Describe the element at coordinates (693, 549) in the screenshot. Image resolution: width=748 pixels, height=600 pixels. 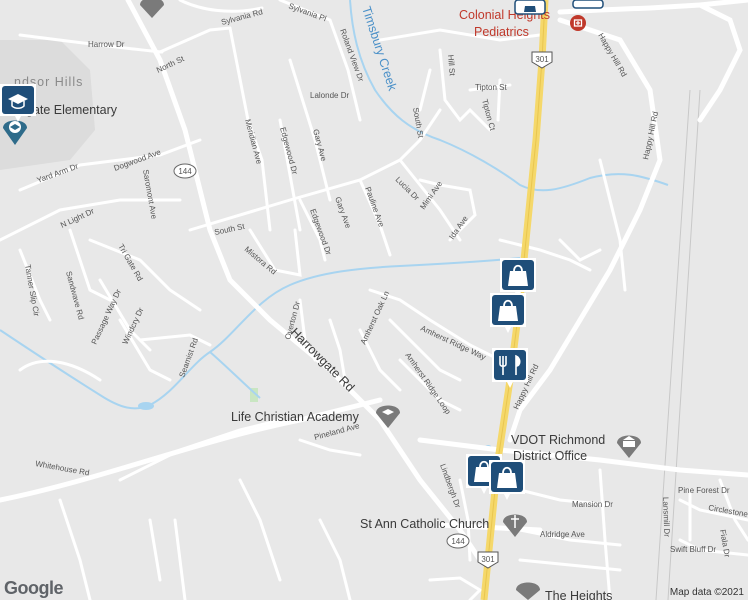
I see `label-swift-bluff-dr: Swift Bluff Dr` at that location.